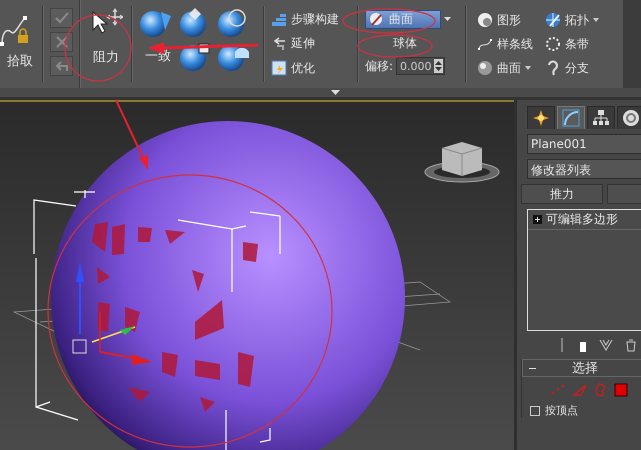 The width and height of the screenshot is (641, 450). Describe the element at coordinates (311, 44) in the screenshot. I see `tool-item: 延伸` at that location.